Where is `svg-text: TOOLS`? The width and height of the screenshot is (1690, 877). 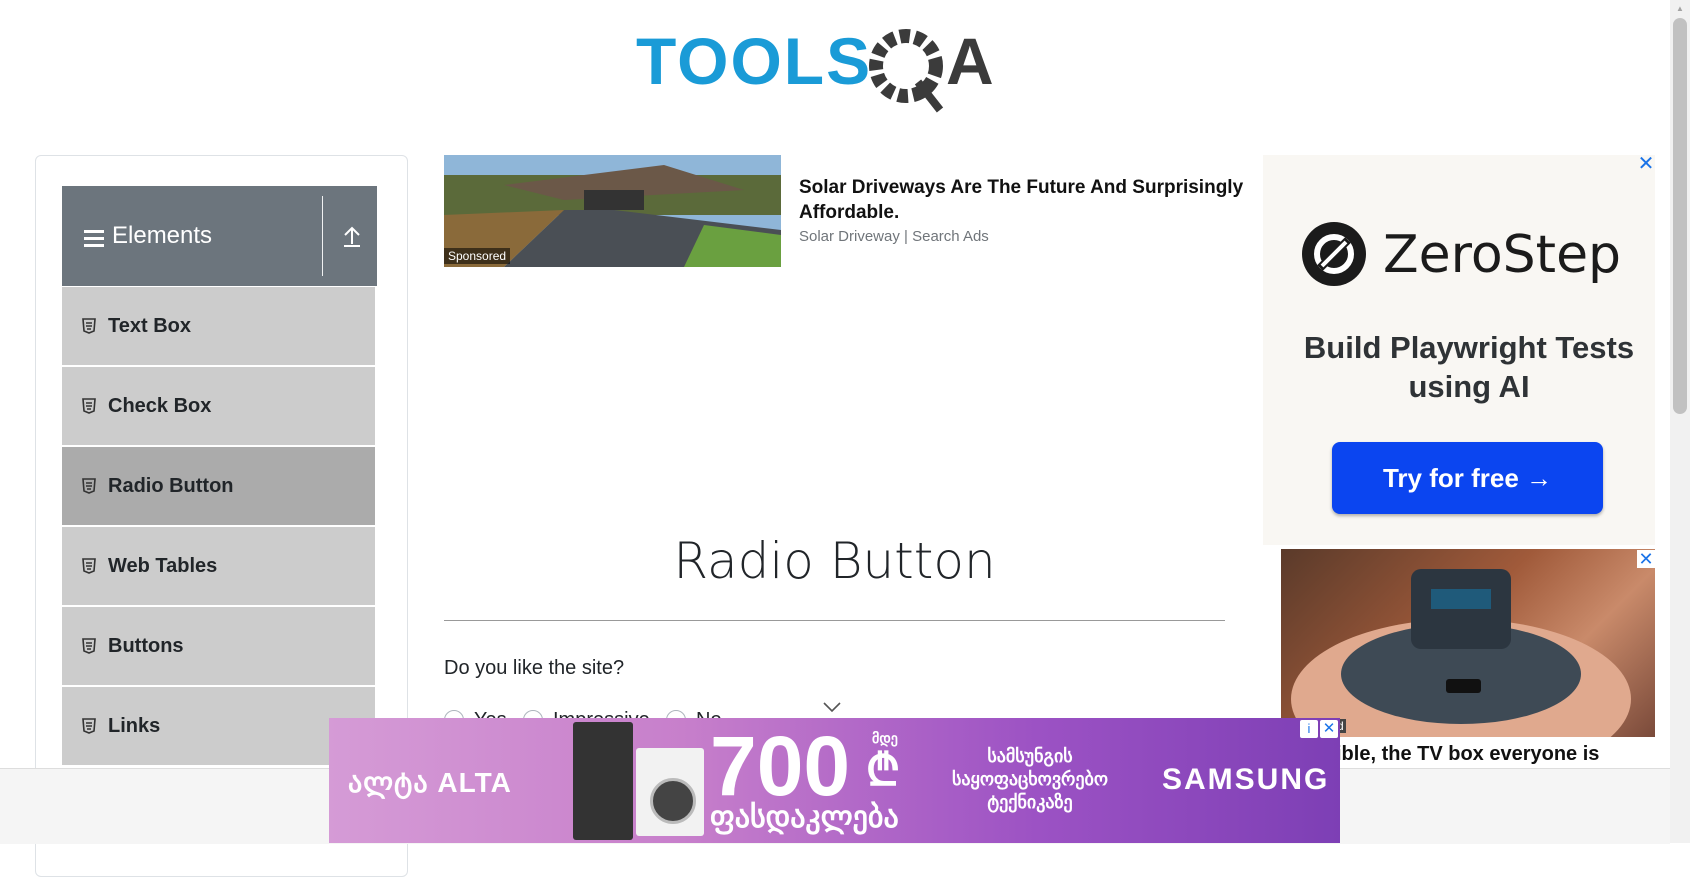
svg-text: TOOLS is located at coordinates (754, 61).